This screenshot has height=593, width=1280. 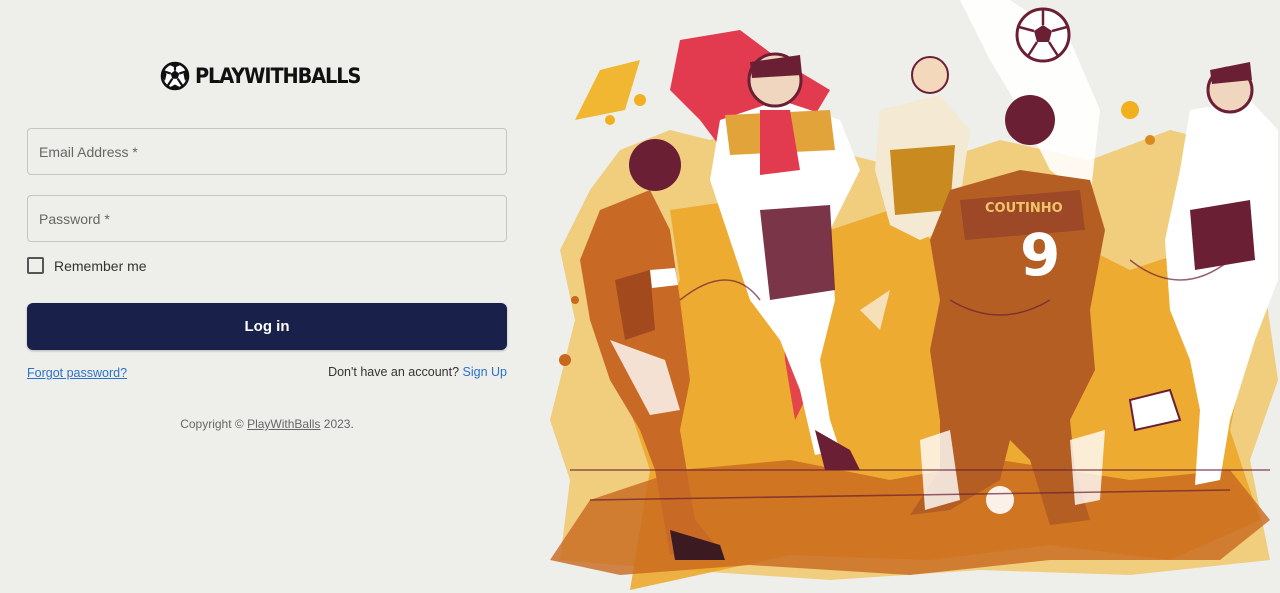 What do you see at coordinates (74, 219) in the screenshot?
I see `password-field-label: Password *` at bounding box center [74, 219].